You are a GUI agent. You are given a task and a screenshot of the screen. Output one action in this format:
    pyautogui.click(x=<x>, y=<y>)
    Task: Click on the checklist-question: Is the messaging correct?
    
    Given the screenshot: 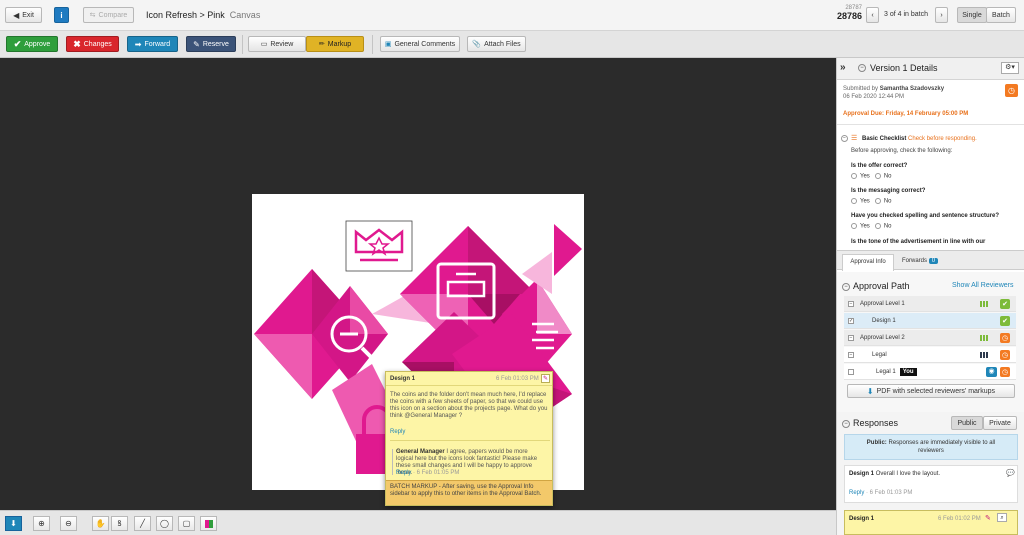 What is the action you would take?
    pyautogui.click(x=888, y=191)
    